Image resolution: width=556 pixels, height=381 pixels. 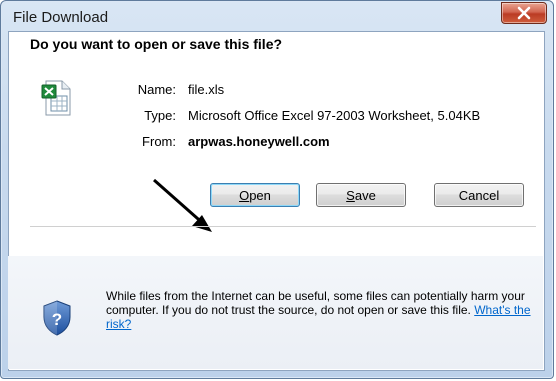 What do you see at coordinates (156, 89) in the screenshot?
I see `name-label: Name:` at bounding box center [156, 89].